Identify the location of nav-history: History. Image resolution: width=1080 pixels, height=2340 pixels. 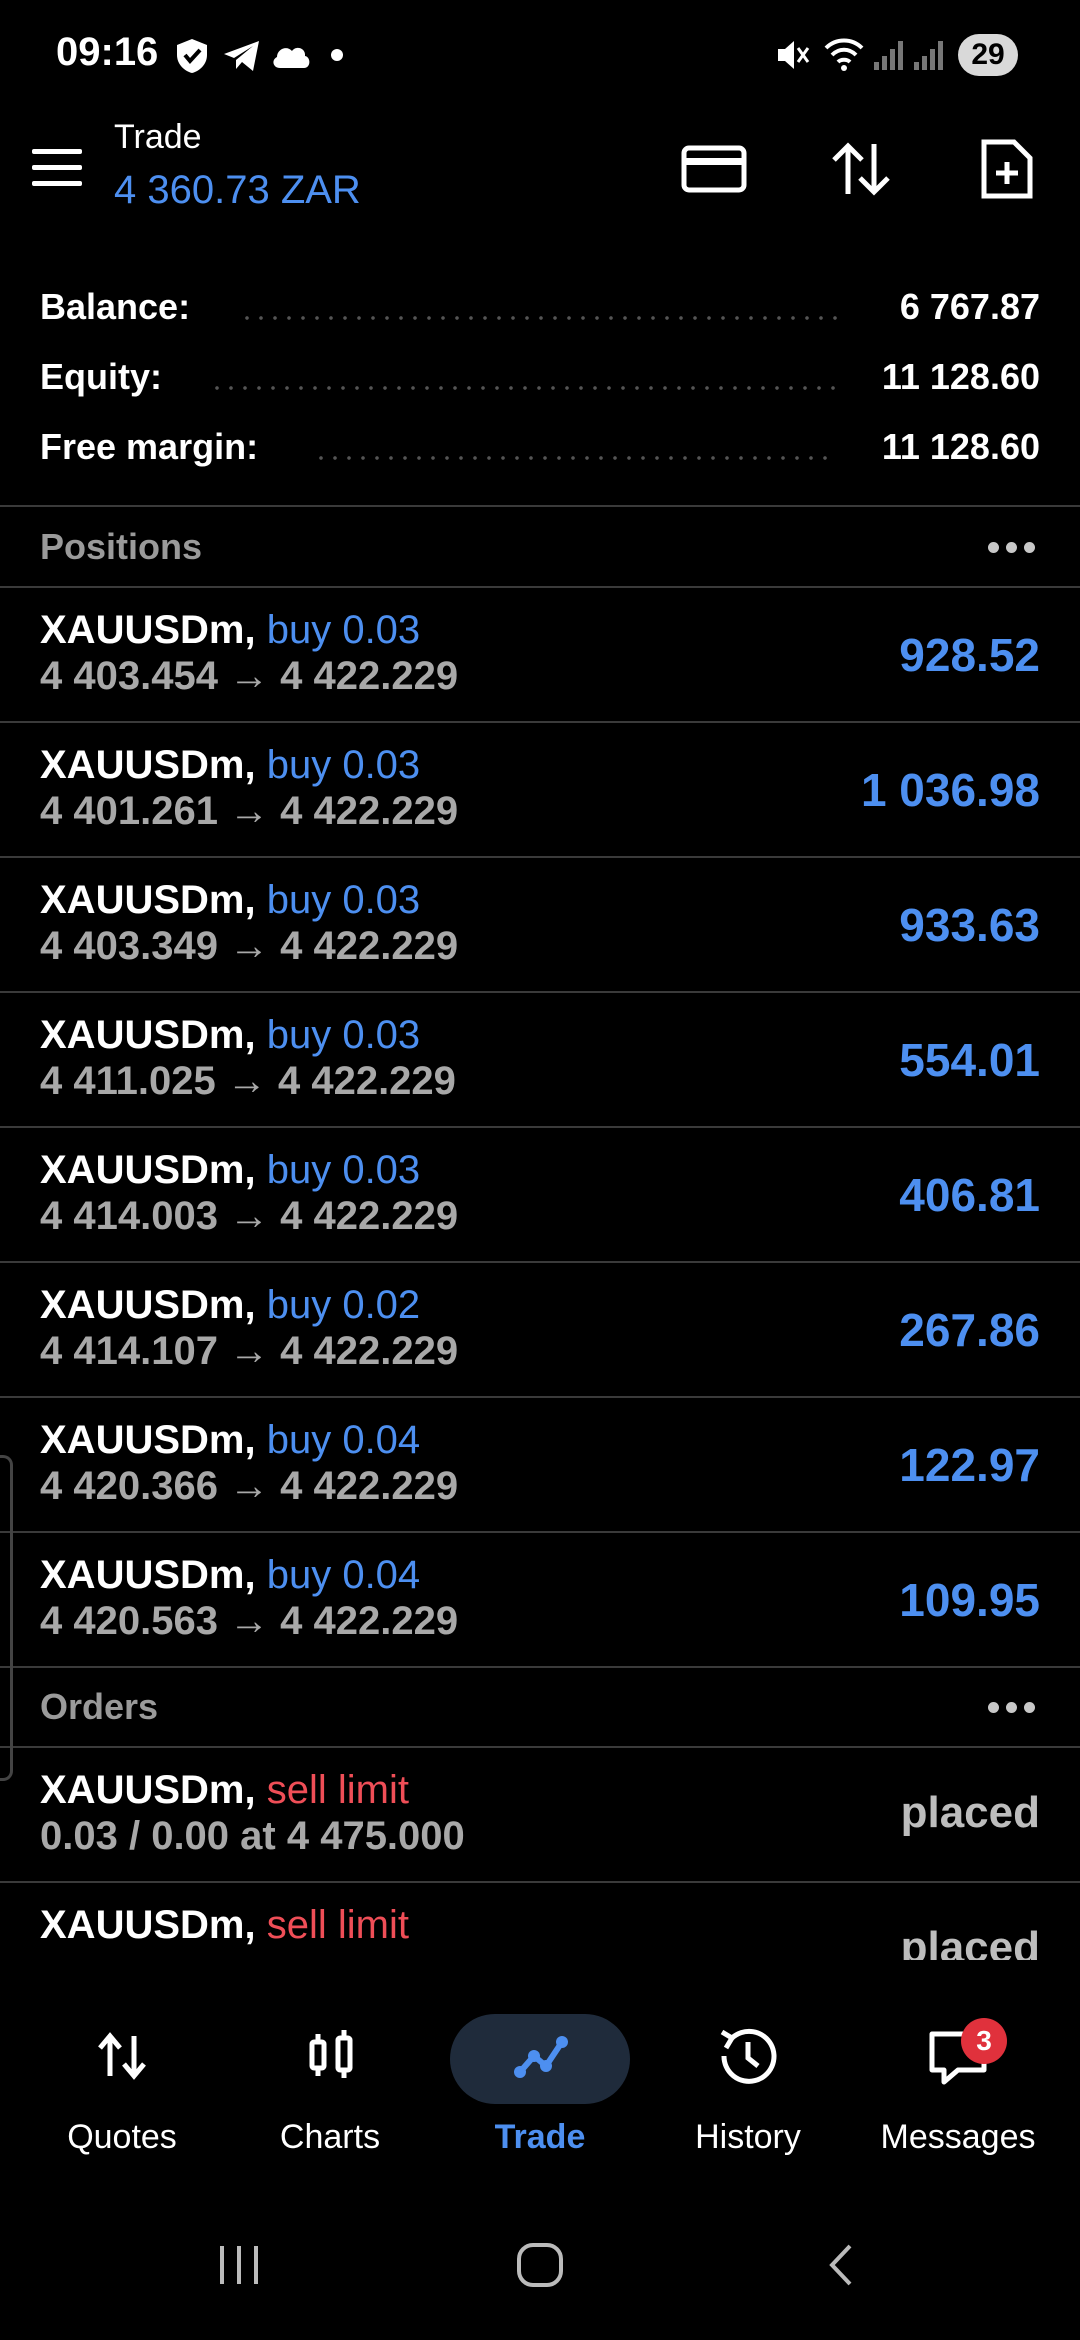
(748, 2085).